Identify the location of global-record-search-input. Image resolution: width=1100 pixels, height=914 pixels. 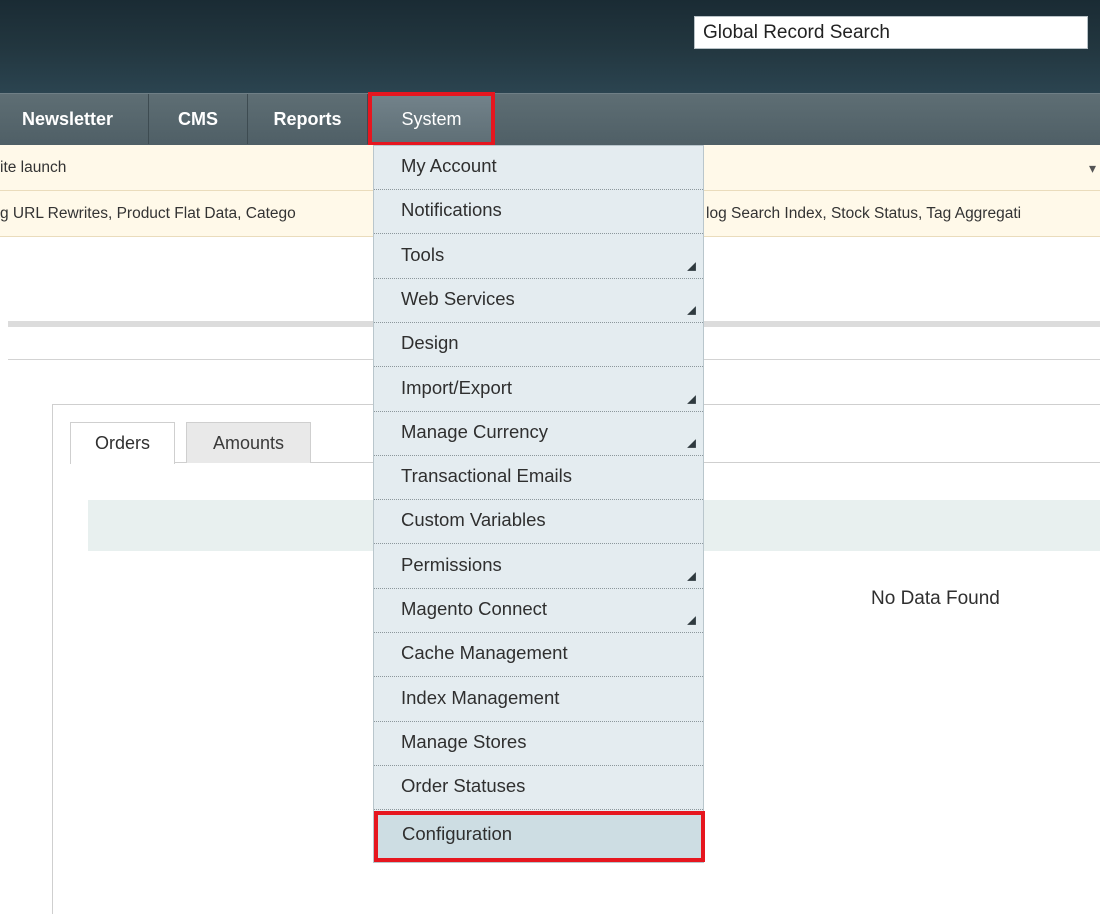
(891, 32).